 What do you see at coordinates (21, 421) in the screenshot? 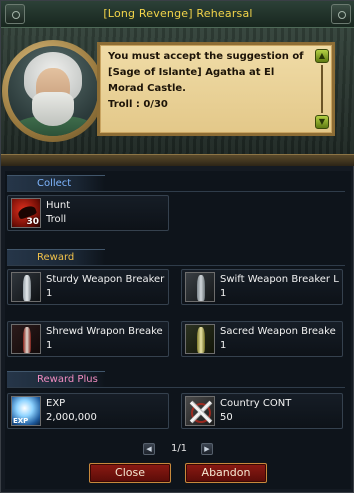
I see `exp-icon-label: EXP` at bounding box center [21, 421].